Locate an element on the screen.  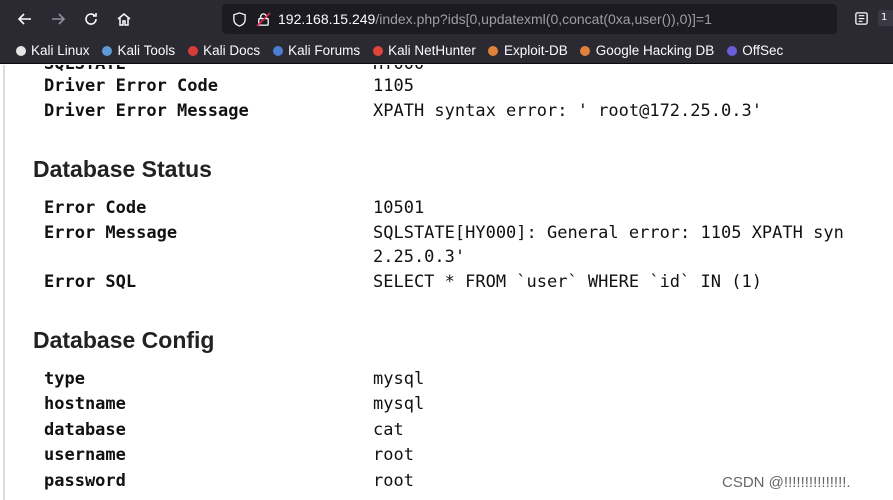
extension-badge: 1 is located at coordinates (885, 18).